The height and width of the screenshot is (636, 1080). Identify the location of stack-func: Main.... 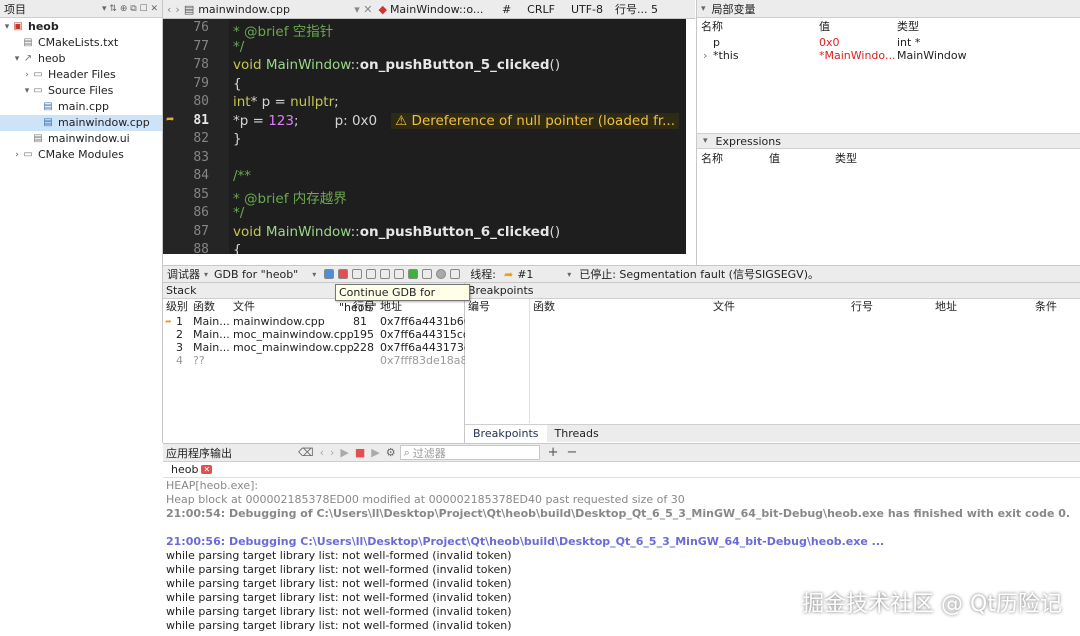
(211, 321).